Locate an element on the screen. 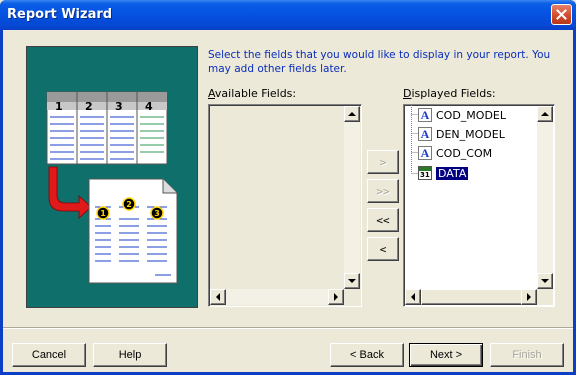 The image size is (576, 375). report-marker-1: 1 is located at coordinates (103, 213).